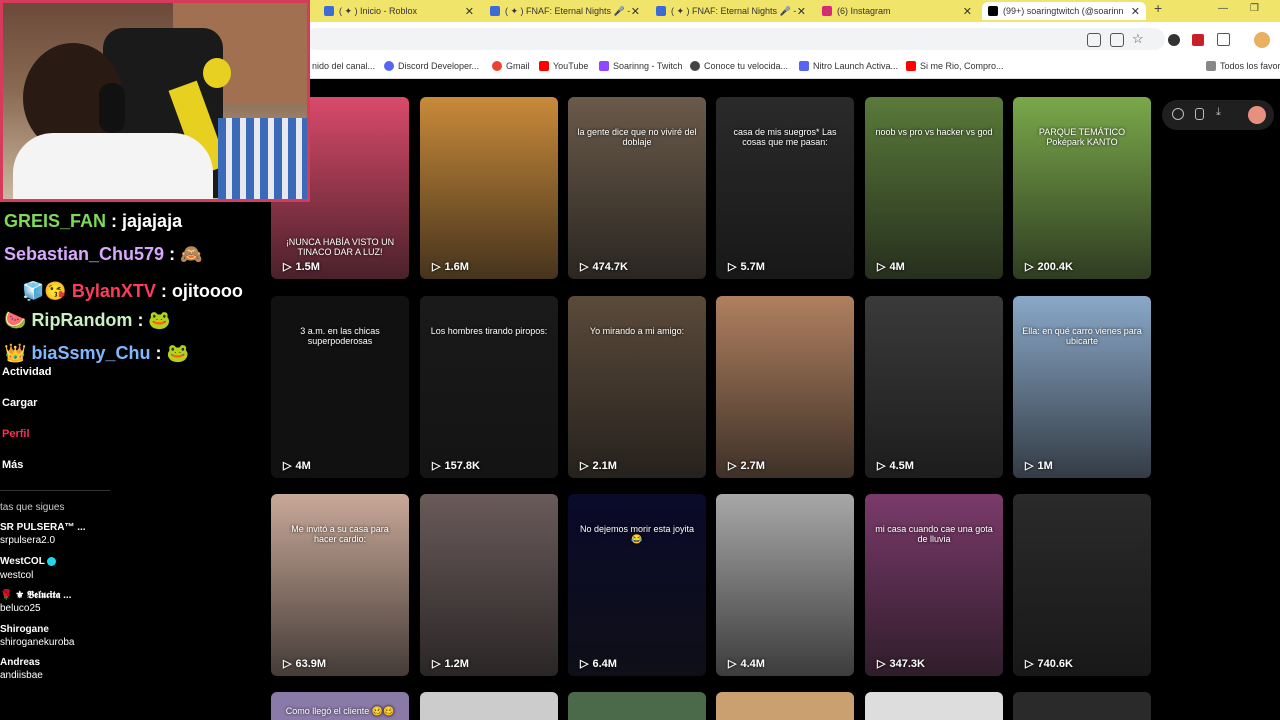 This screenshot has height=720, width=1280. Describe the element at coordinates (32, 507) in the screenshot. I see `following-accounts-heading: tas que sigues` at that location.